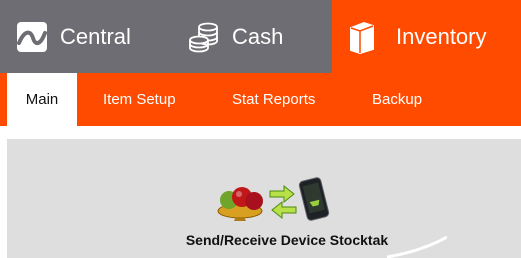 This screenshot has height=258, width=521. Describe the element at coordinates (397, 99) in the screenshot. I see `subtab-backup: Backup` at that location.